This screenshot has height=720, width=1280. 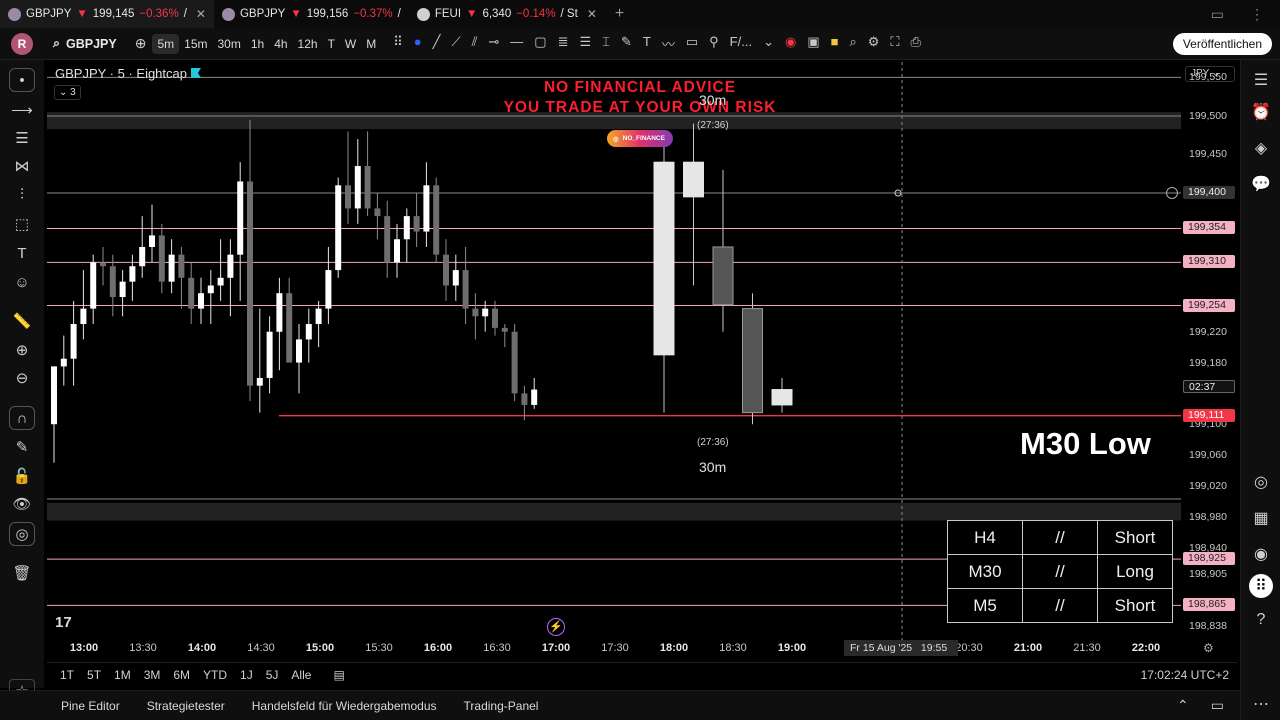 I want to click on pencil-lock-icon: ✎, so click(x=22, y=447).